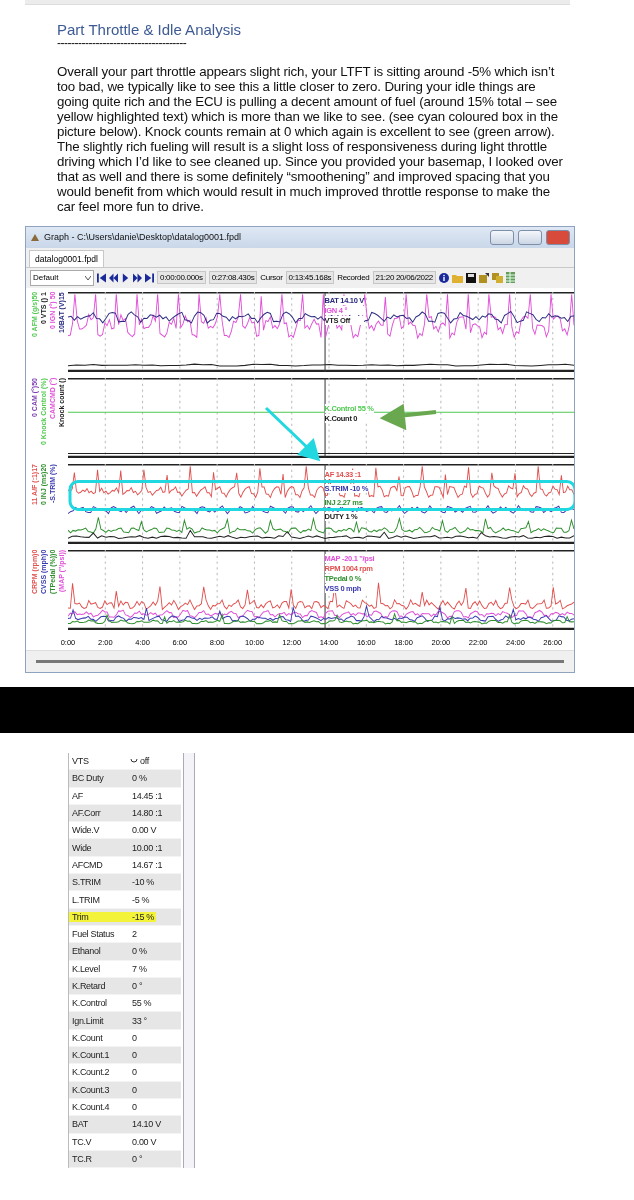 The height and width of the screenshot is (1200, 634). Describe the element at coordinates (558, 237) in the screenshot. I see `close-button` at that location.